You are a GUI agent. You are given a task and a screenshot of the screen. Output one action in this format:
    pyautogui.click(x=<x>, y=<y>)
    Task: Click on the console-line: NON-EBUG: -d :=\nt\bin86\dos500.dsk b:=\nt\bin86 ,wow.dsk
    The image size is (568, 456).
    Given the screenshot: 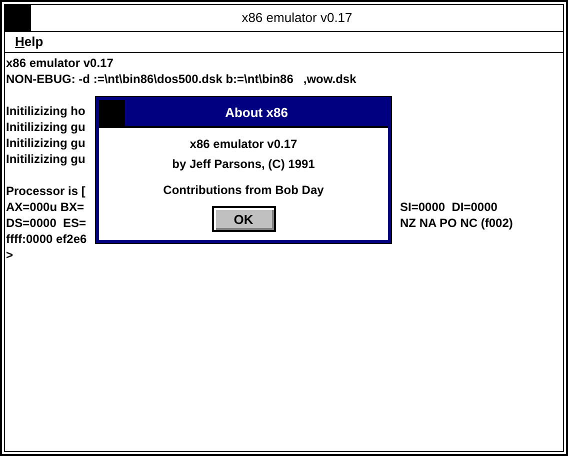 What is the action you would take?
    pyautogui.click(x=181, y=79)
    